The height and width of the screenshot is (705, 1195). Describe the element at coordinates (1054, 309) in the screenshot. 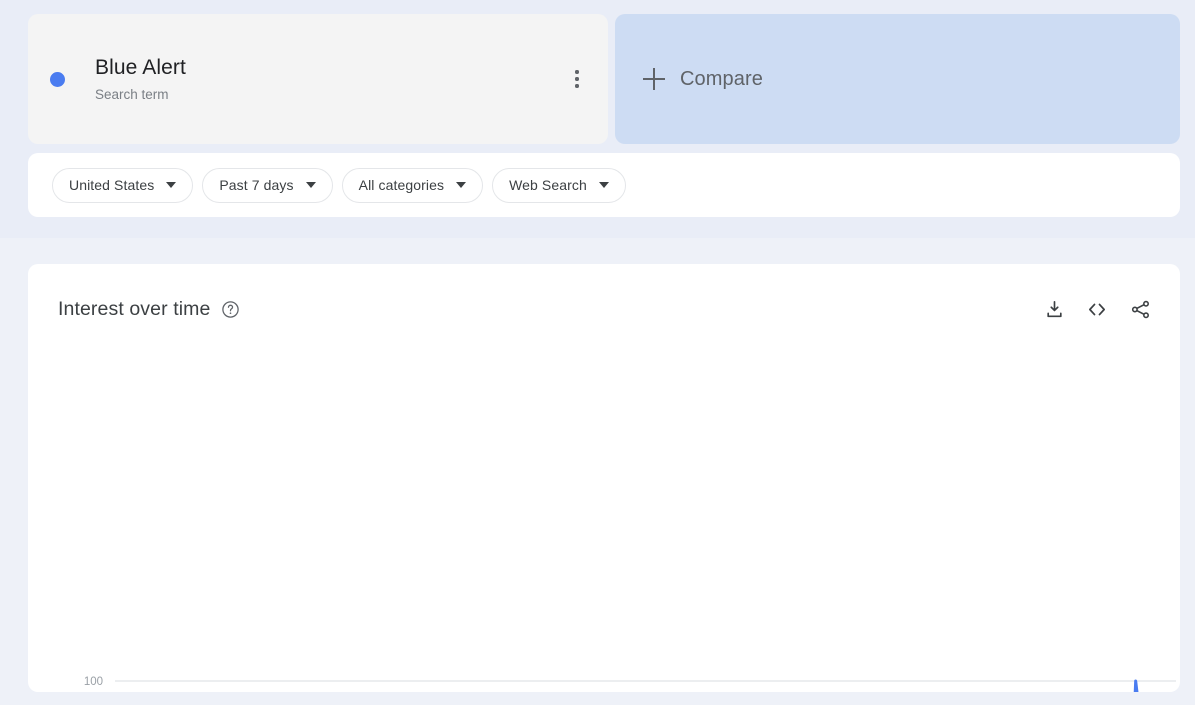

I see `download-icon` at that location.